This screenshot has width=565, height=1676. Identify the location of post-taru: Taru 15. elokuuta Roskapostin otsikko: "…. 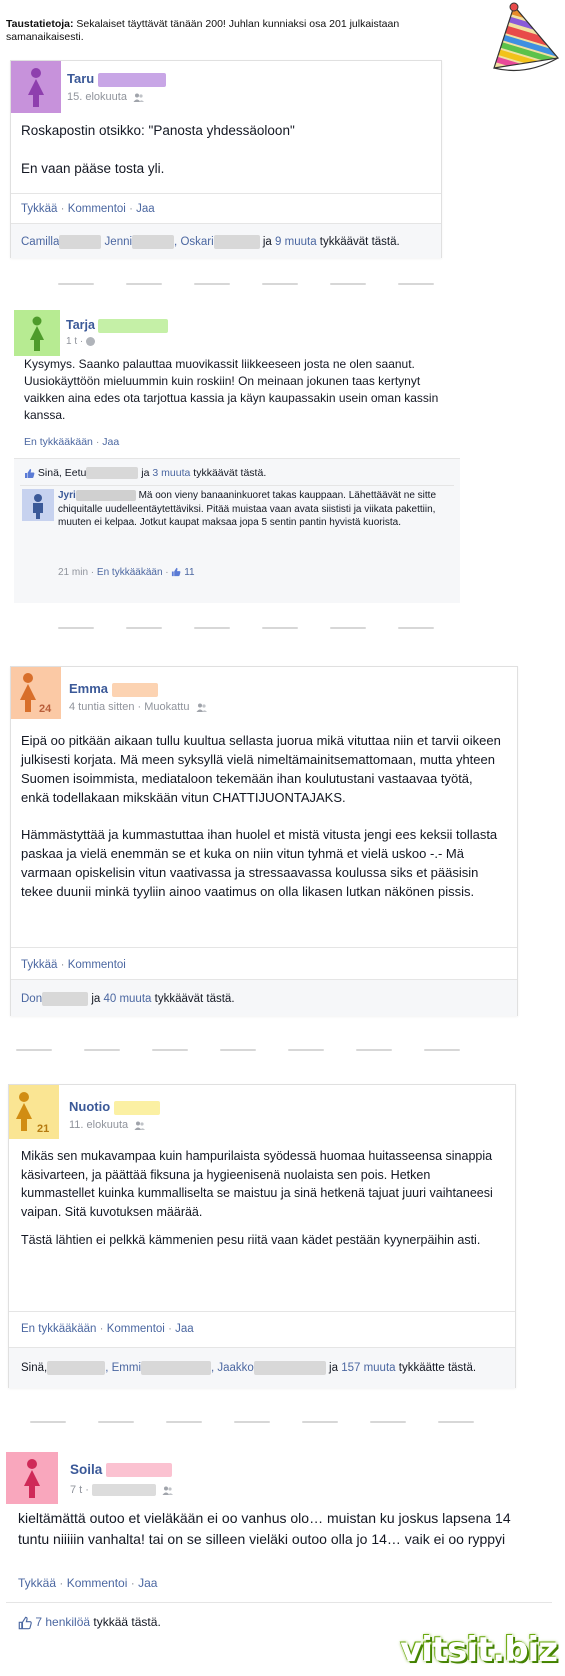
(226, 159).